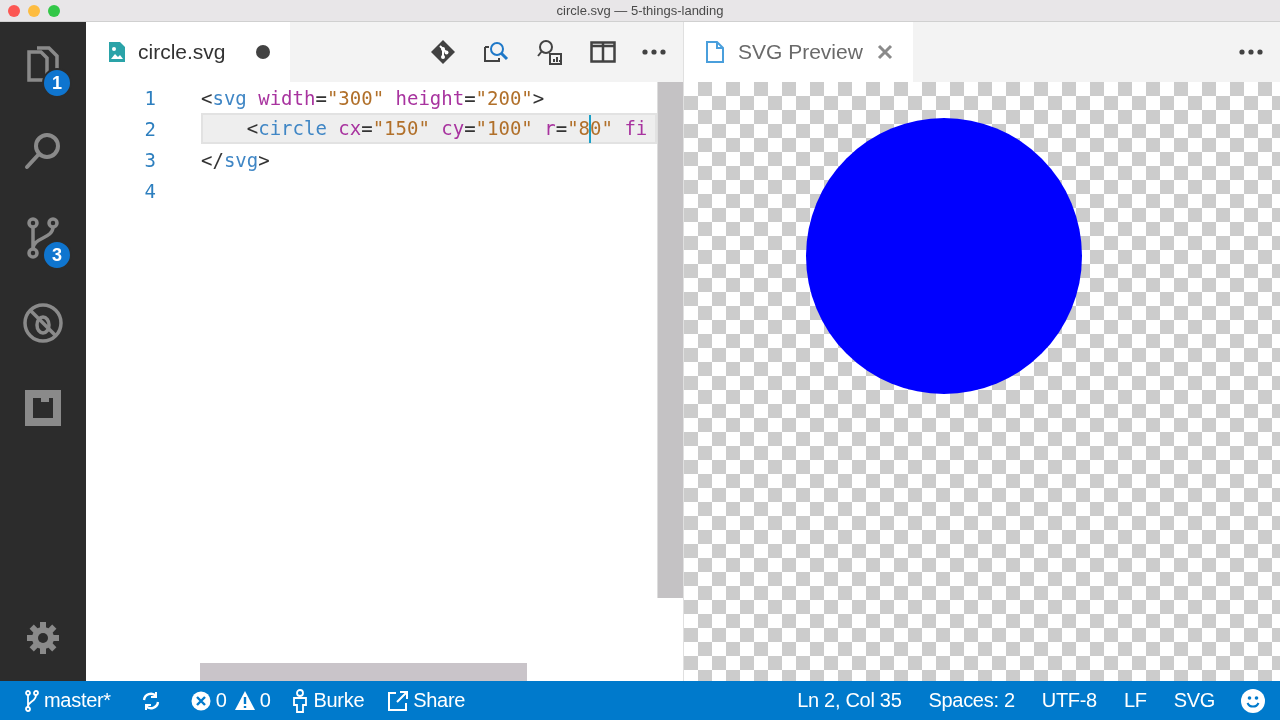 The image size is (1280, 720). I want to click on count-badge: 1, so click(57, 83).